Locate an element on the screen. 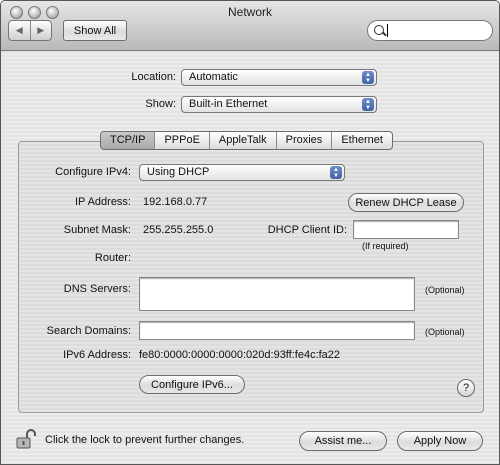 This screenshot has height=465, width=500. search-domains-label: Search Domains: is located at coordinates (88, 331).